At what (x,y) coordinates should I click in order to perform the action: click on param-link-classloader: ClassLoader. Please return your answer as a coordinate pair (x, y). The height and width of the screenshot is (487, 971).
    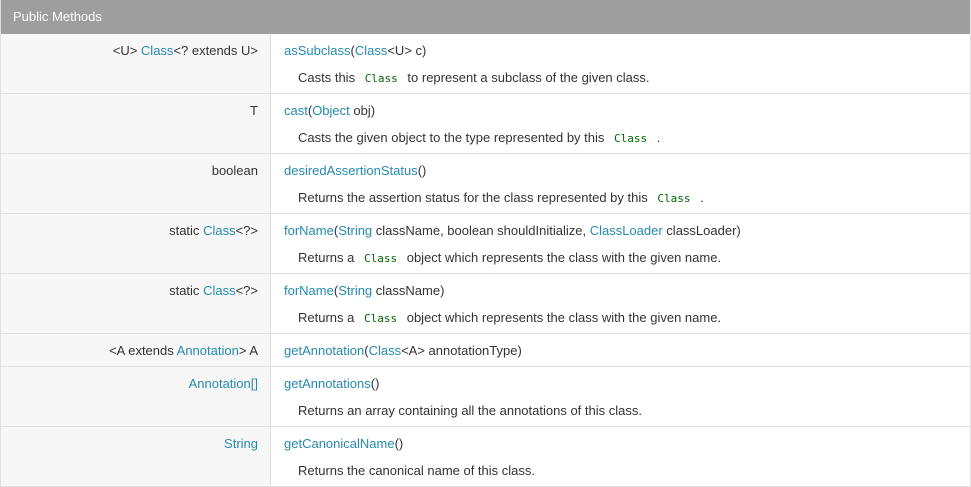
    Looking at the image, I should click on (626, 230).